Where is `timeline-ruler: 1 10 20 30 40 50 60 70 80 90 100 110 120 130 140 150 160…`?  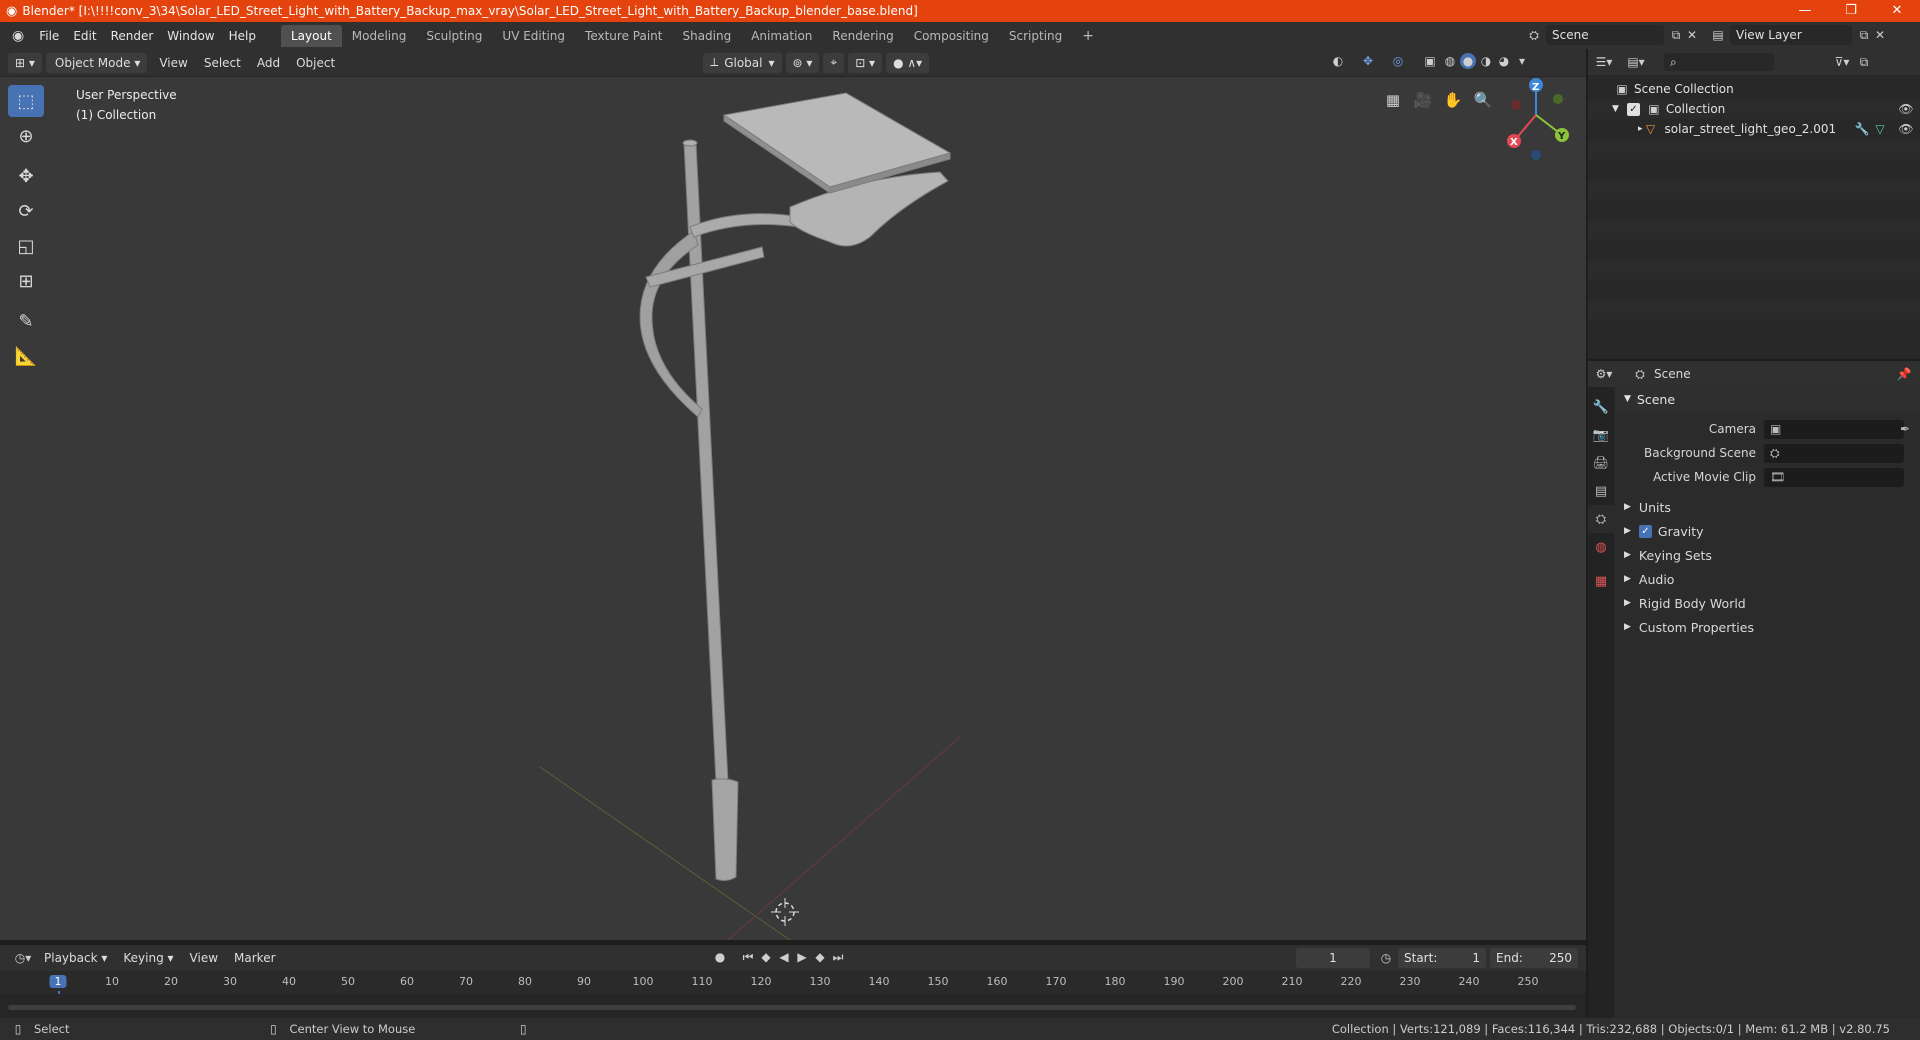 timeline-ruler: 1 10 20 30 40 50 60 70 80 90 100 110 120 130 140 150 160… is located at coordinates (793, 996).